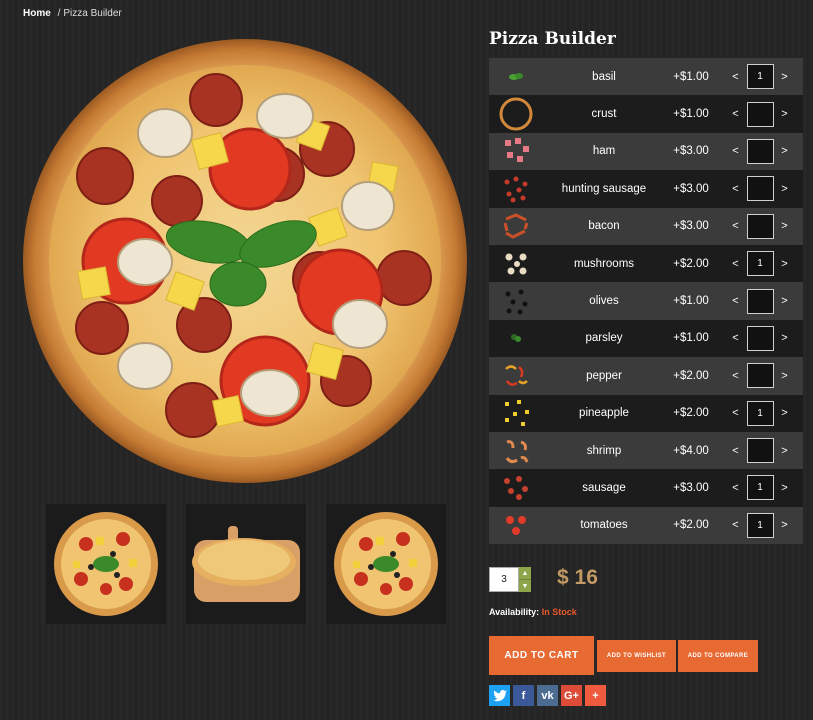 This screenshot has width=813, height=720. What do you see at coordinates (646, 338) in the screenshot?
I see `ingredient-row: parsley +$1.00 < >` at bounding box center [646, 338].